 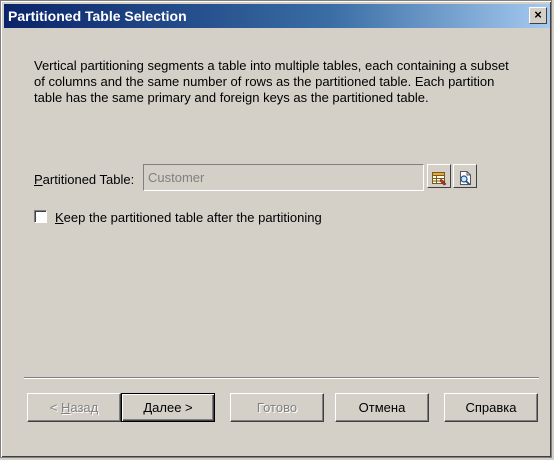 I want to click on partitioned-table-field, so click(x=283, y=177).